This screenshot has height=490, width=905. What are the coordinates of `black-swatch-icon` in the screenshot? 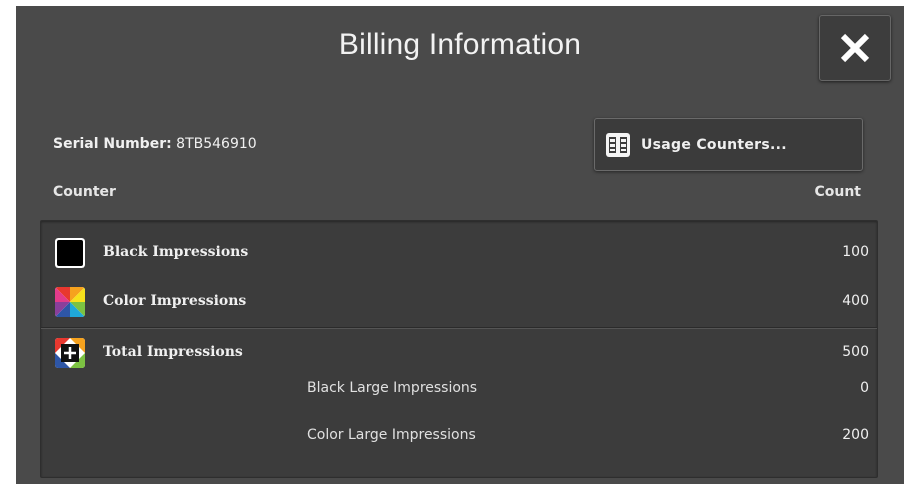 It's located at (70, 253).